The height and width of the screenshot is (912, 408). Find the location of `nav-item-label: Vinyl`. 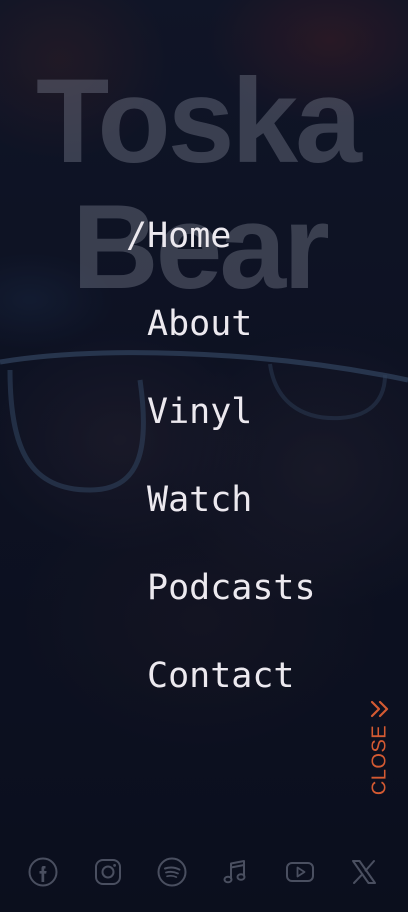

nav-item-label: Vinyl is located at coordinates (200, 412).